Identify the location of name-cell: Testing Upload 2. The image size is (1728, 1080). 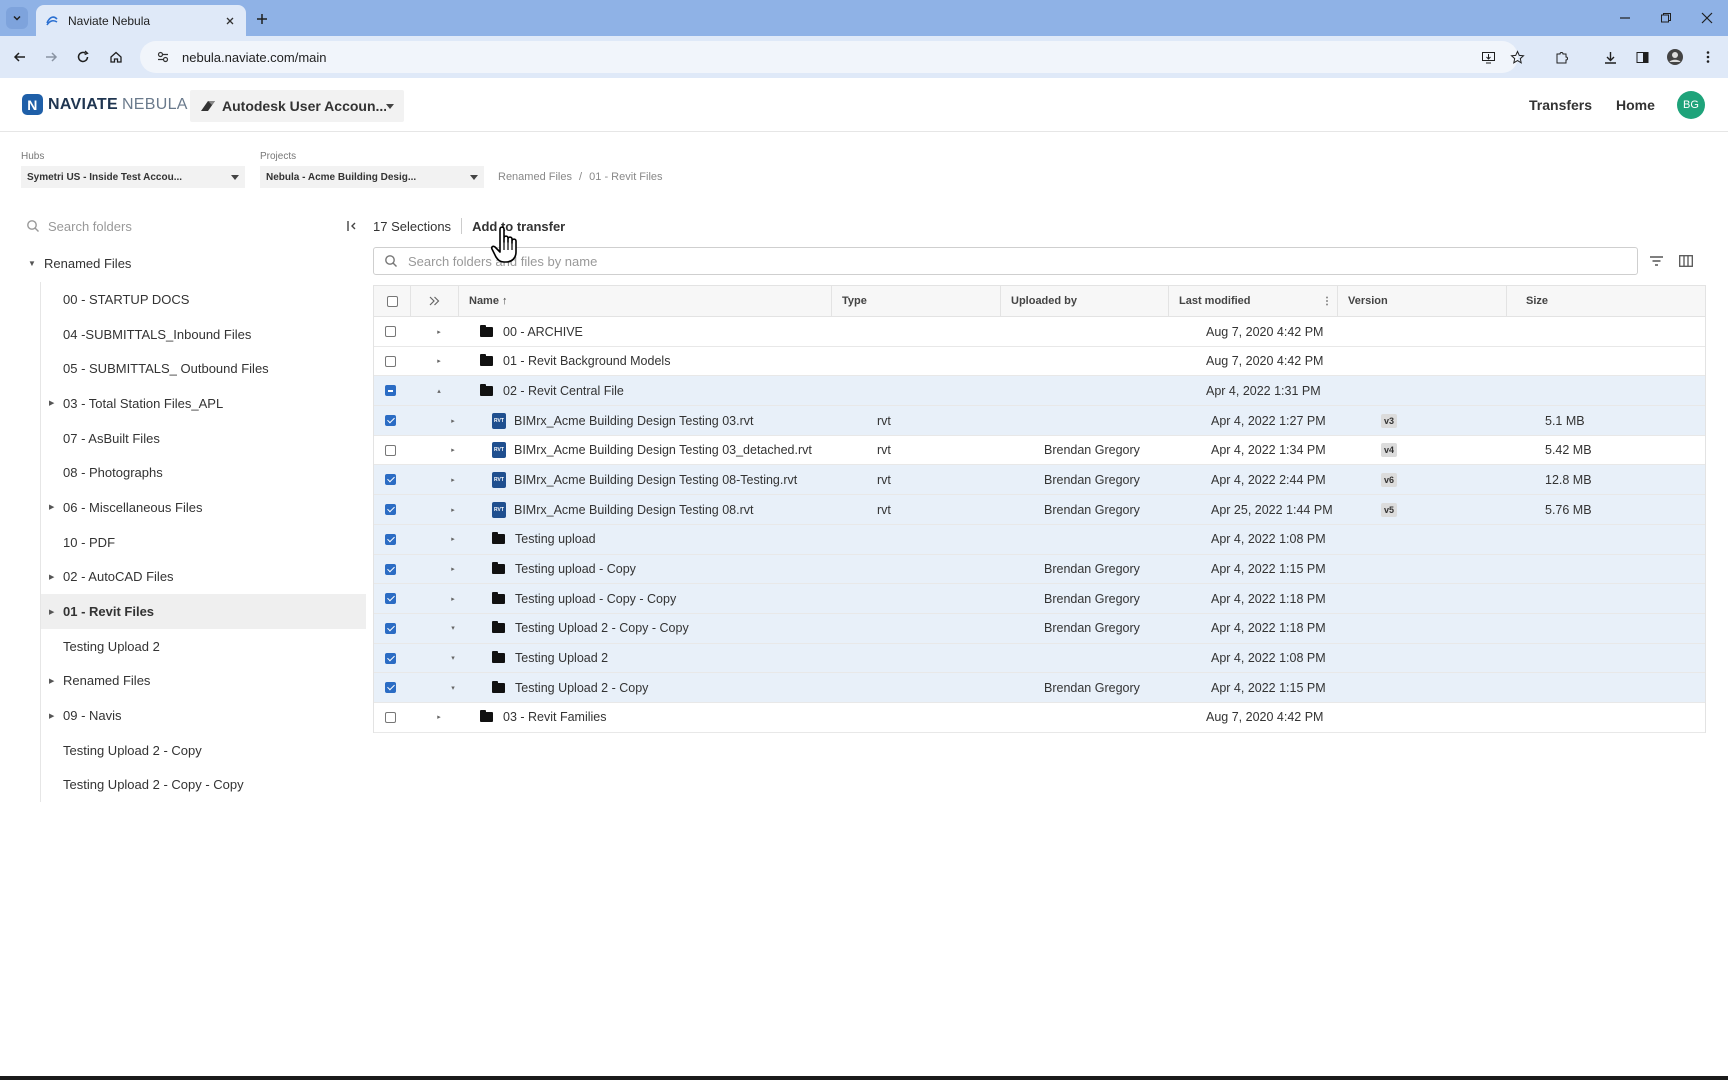
(550, 658).